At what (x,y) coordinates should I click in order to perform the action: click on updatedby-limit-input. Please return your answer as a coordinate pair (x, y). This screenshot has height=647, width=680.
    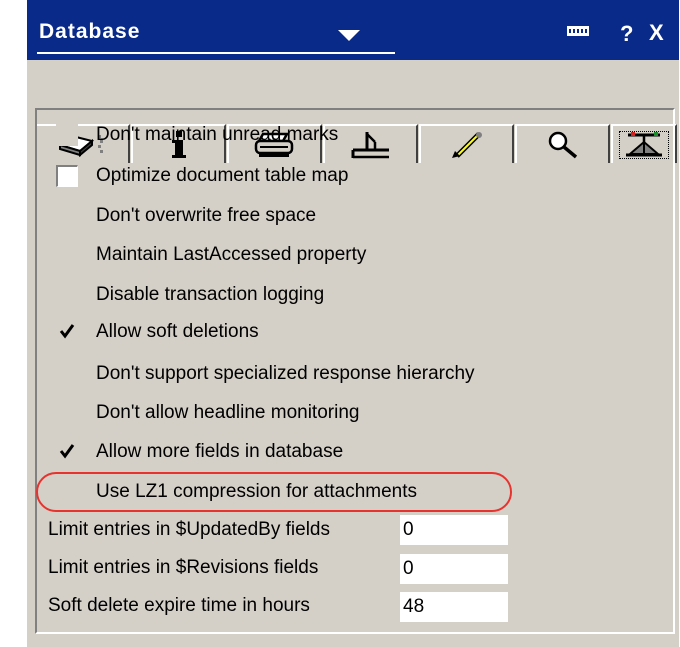
    Looking at the image, I should click on (454, 530).